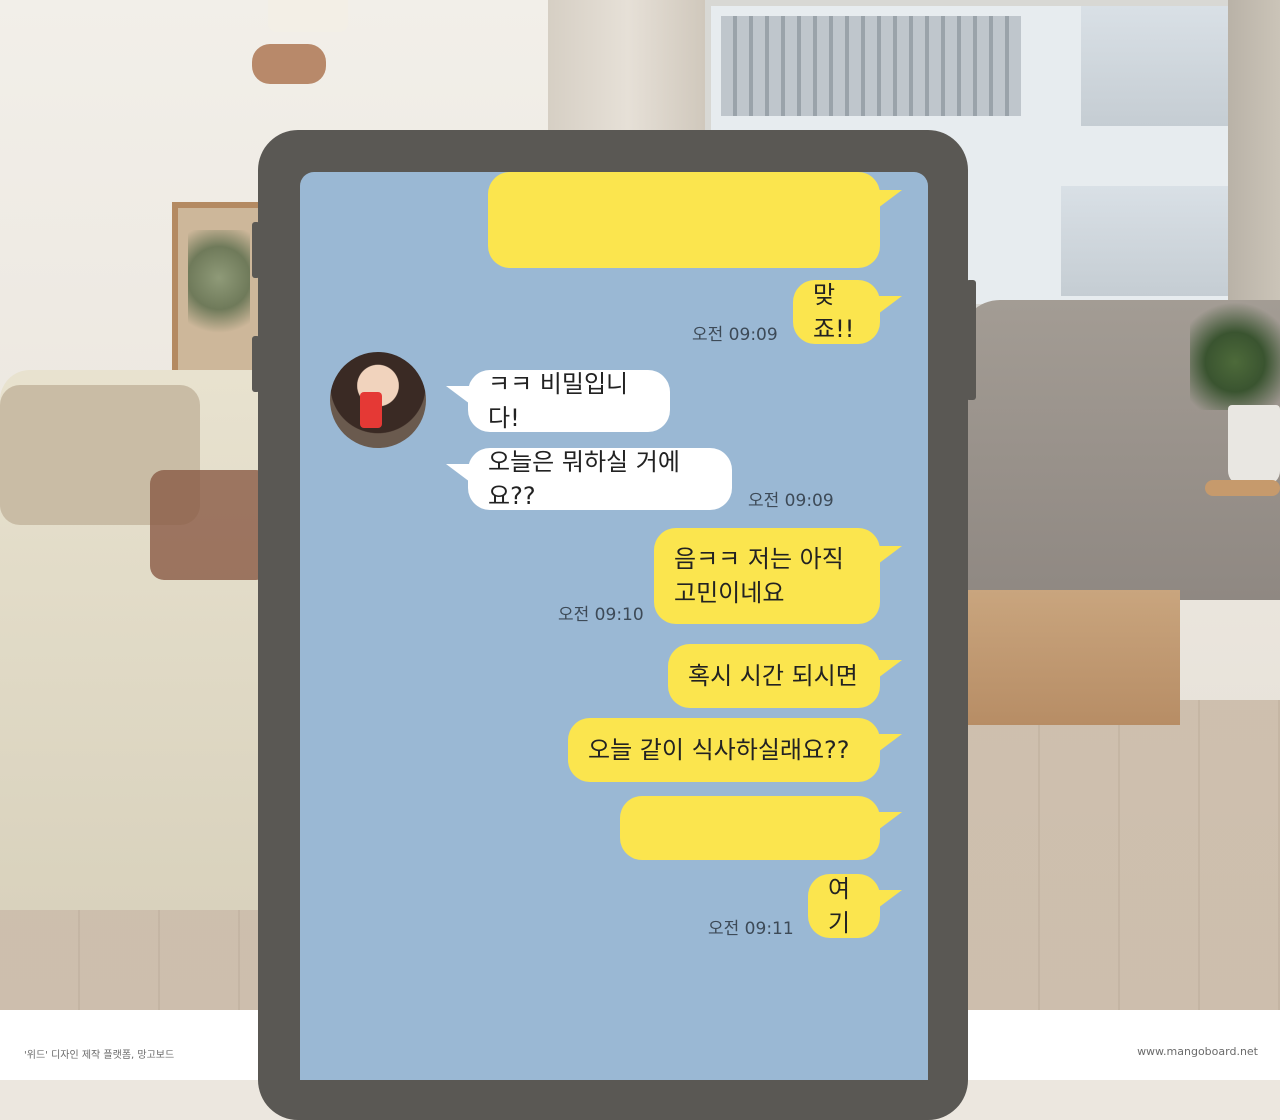 The width and height of the screenshot is (1280, 1120). What do you see at coordinates (1197, 1051) in the screenshot?
I see `credit-right: www.mangoboard.net` at bounding box center [1197, 1051].